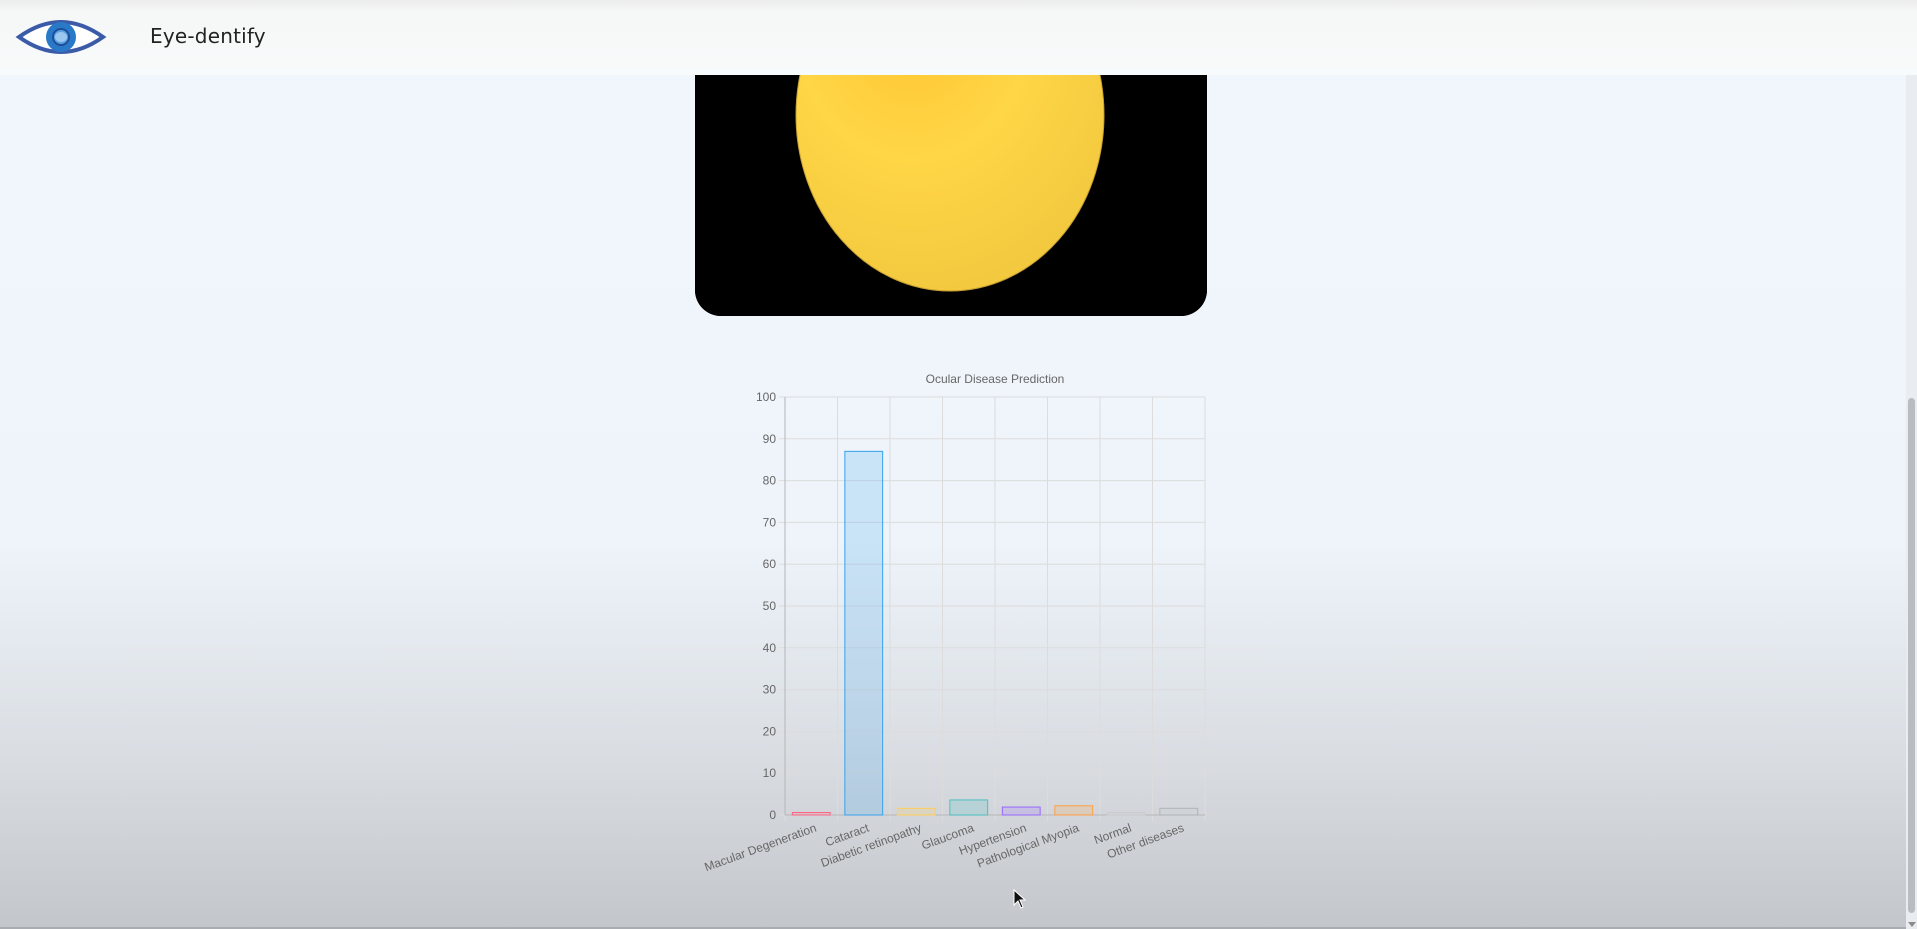 This screenshot has height=929, width=1917. Describe the element at coordinates (761, 848) in the screenshot. I see `x-tick-label: Macular Degeneration` at that location.